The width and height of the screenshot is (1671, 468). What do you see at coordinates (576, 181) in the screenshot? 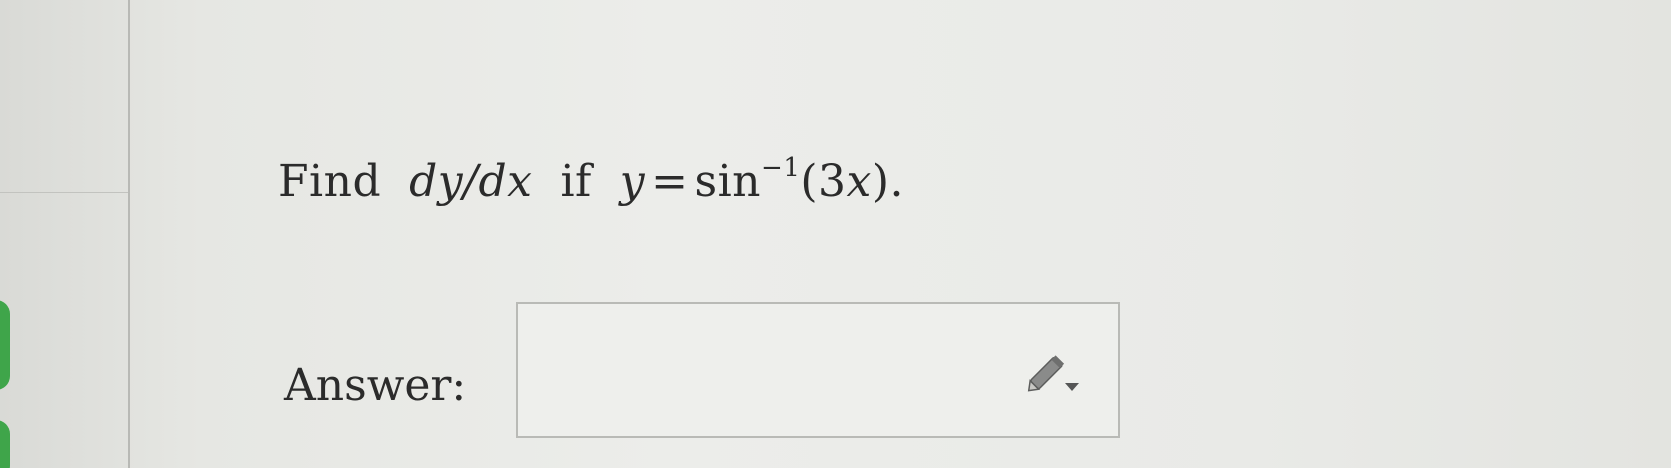
I see `question-if-text: if` at bounding box center [576, 181].